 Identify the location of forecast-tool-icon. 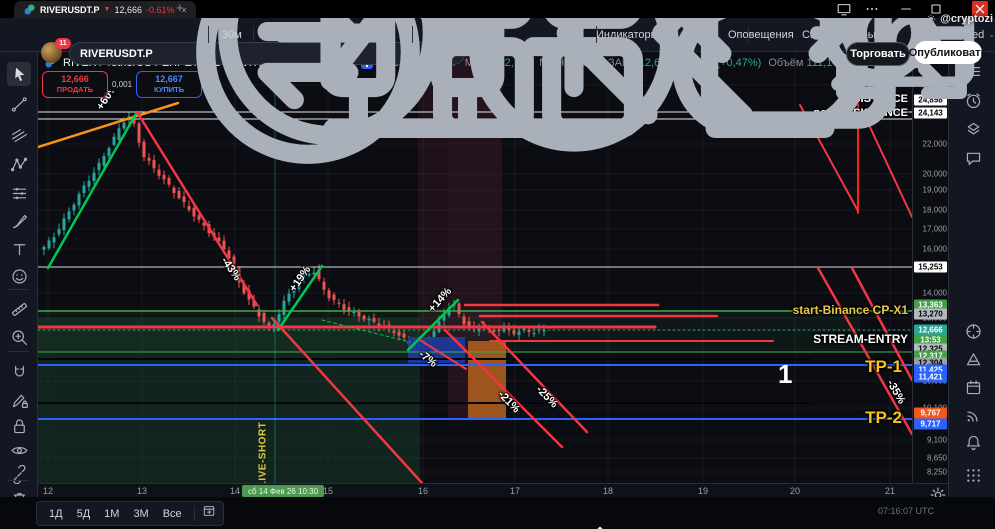
(19, 193).